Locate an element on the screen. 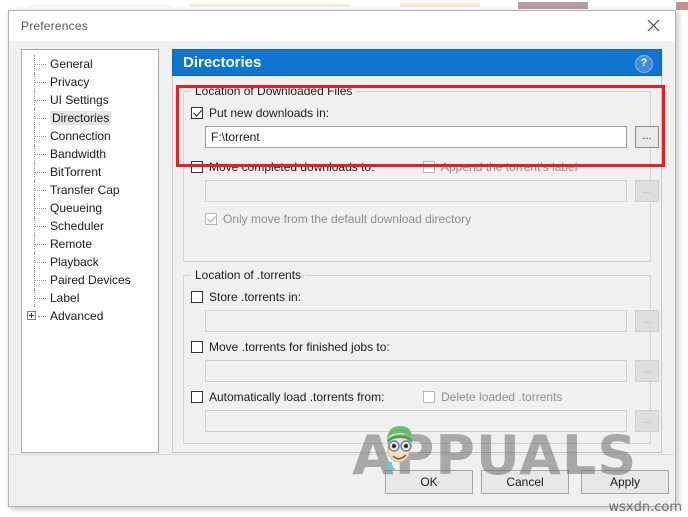  sidebar-item-paired-devices: Paired Devices is located at coordinates (90, 280).